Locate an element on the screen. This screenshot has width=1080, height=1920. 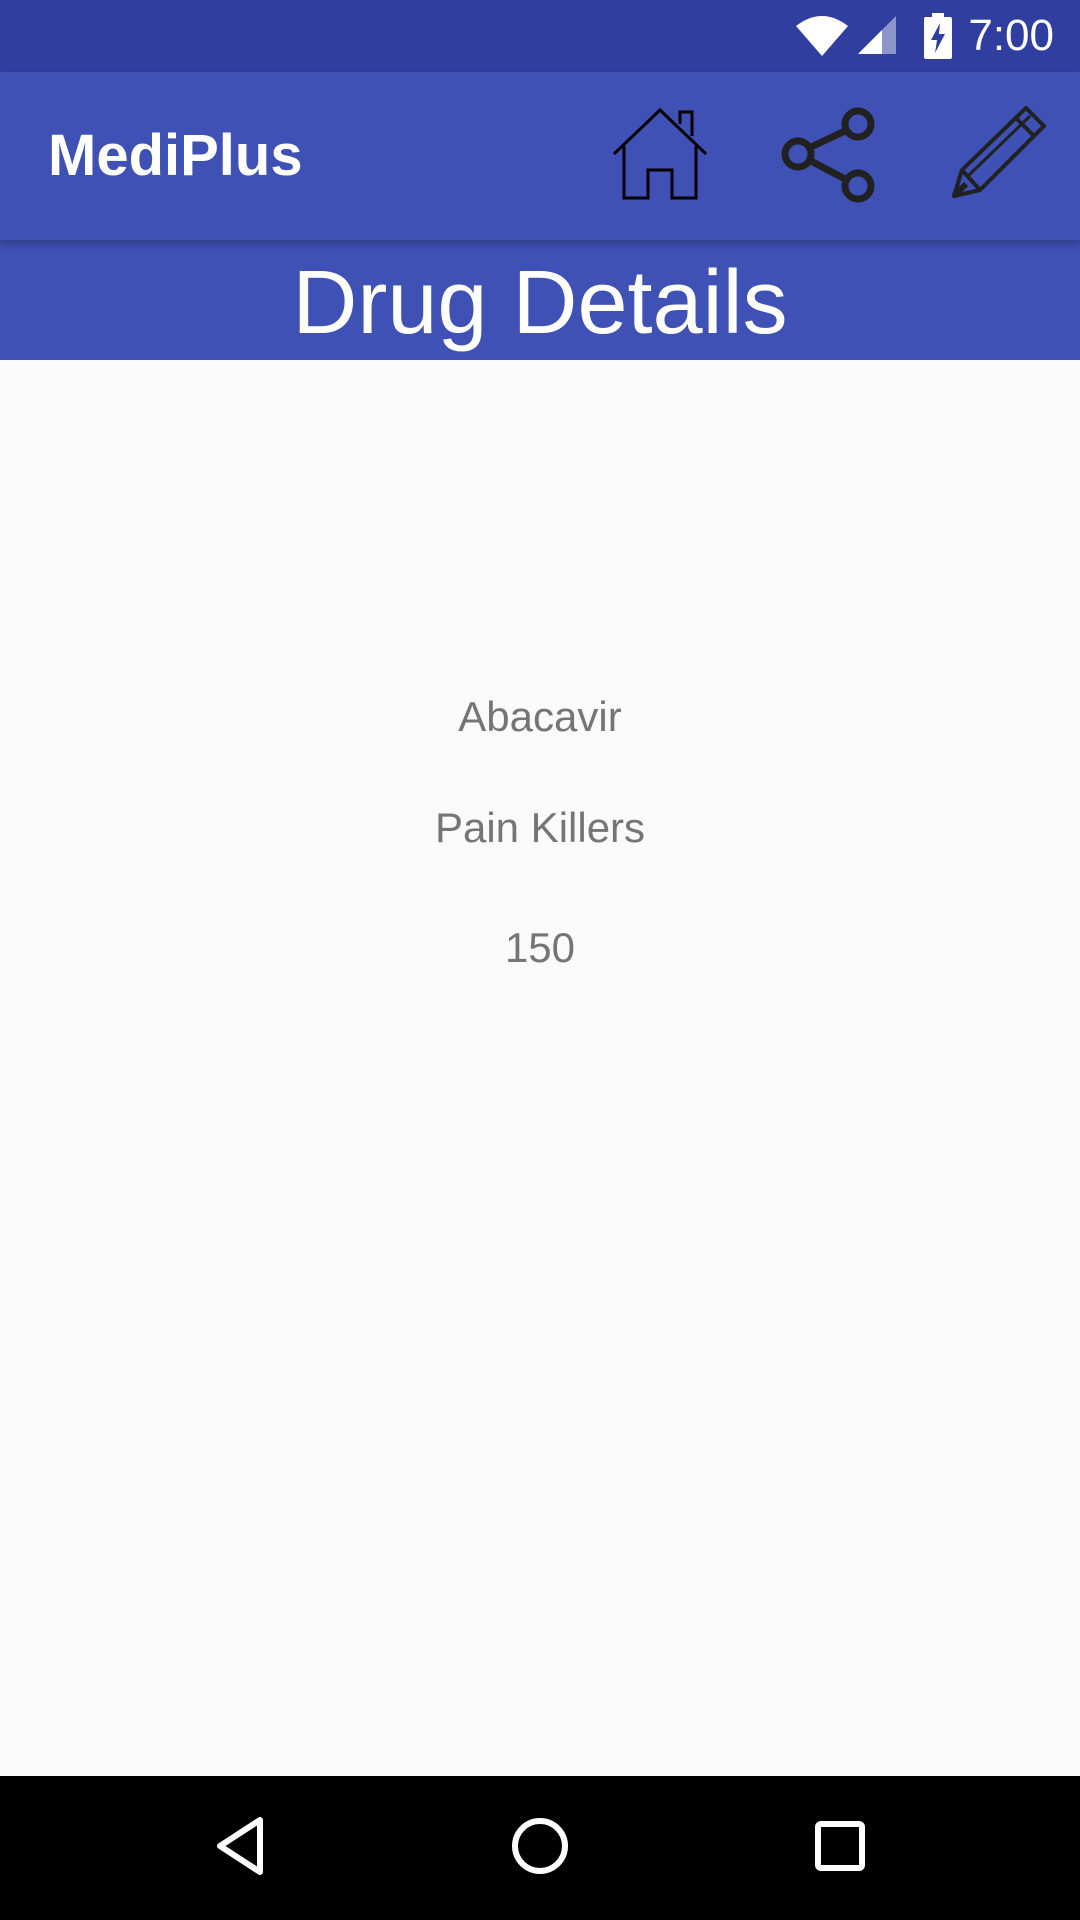
battery-charging-icon is located at coordinates (938, 36).